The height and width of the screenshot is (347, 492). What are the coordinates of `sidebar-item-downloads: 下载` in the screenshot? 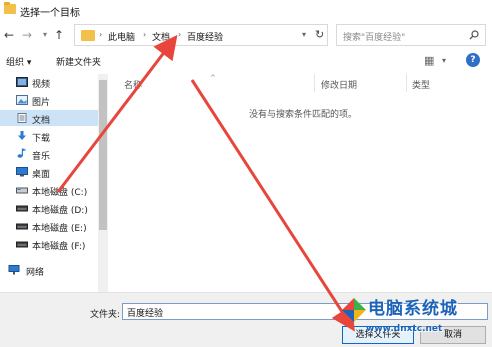 It's located at (49, 136).